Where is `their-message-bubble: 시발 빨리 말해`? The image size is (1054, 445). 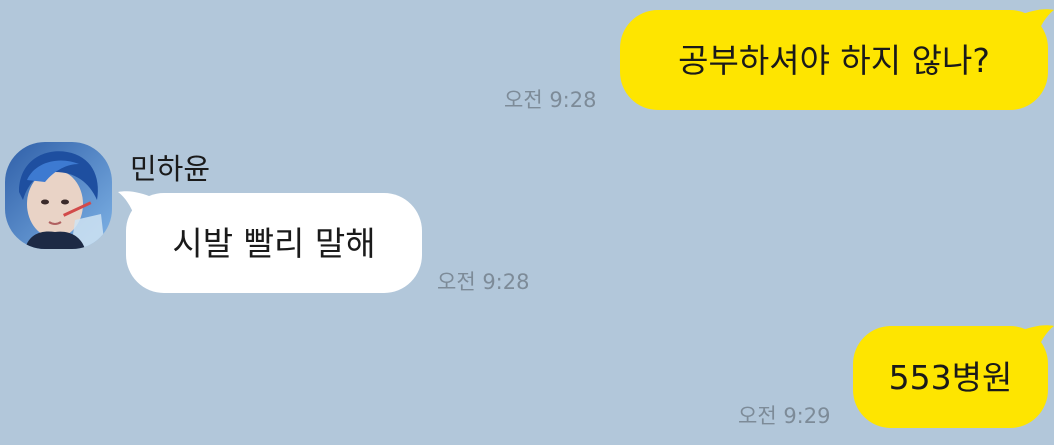 their-message-bubble: 시발 빨리 말해 is located at coordinates (274, 243).